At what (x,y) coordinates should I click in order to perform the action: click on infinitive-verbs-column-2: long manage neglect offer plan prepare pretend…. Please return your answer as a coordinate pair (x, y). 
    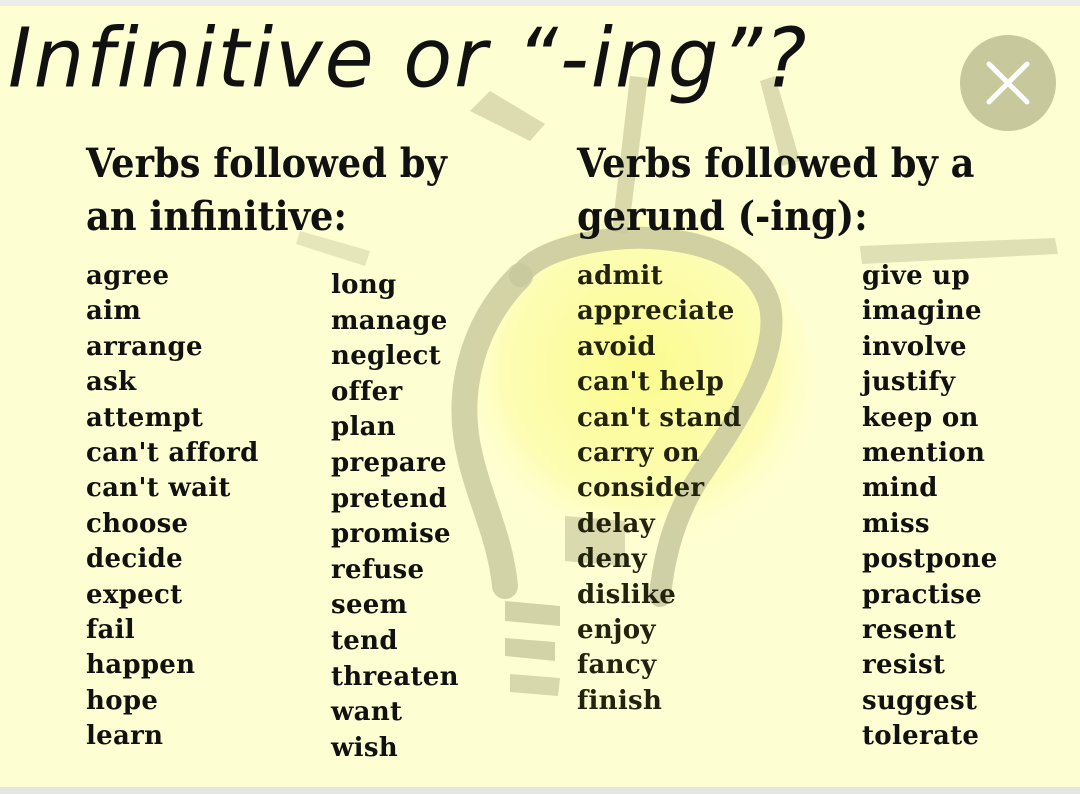
    Looking at the image, I should click on (395, 517).